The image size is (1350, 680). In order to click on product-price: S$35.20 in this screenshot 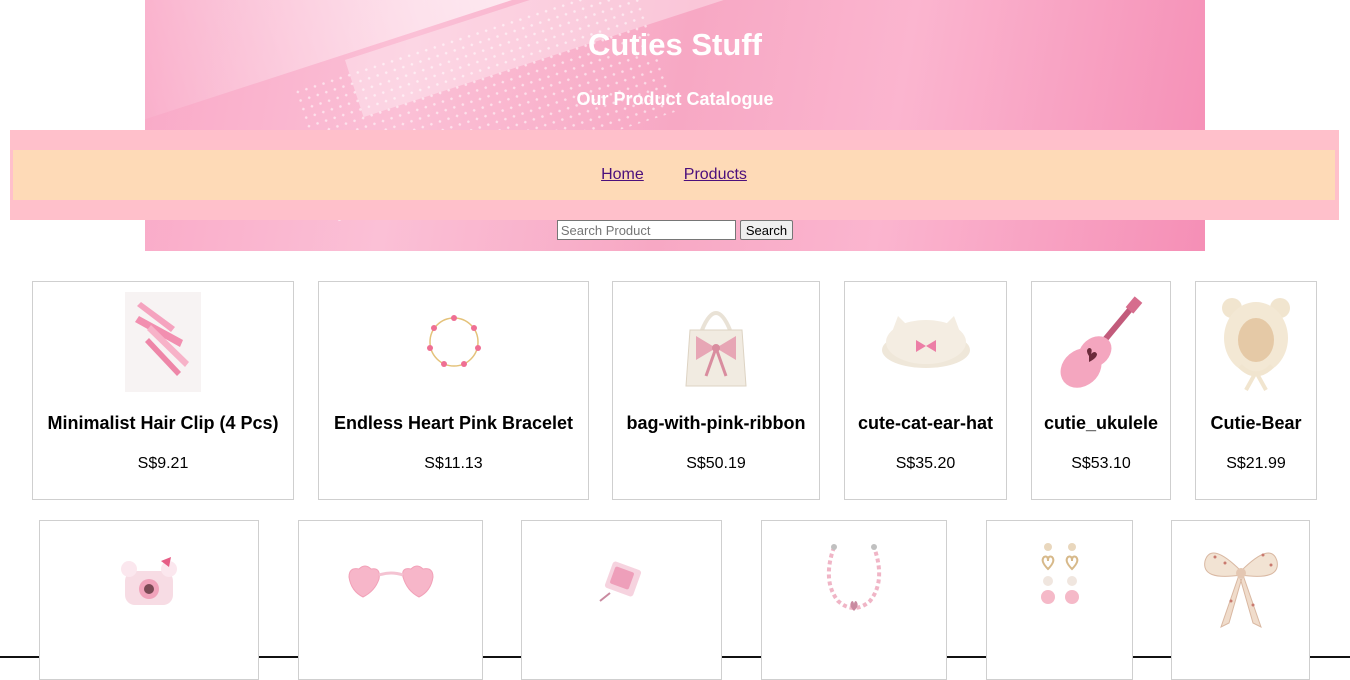, I will do `click(925, 463)`.